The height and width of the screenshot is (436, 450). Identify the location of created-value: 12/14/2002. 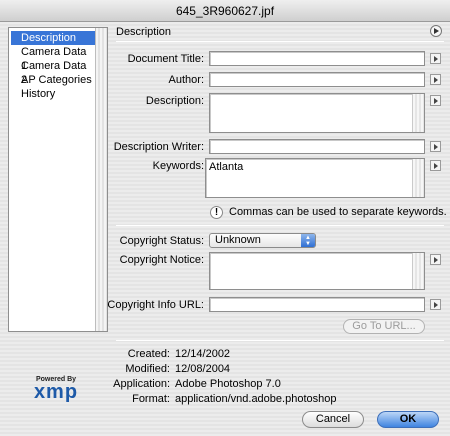
(203, 354).